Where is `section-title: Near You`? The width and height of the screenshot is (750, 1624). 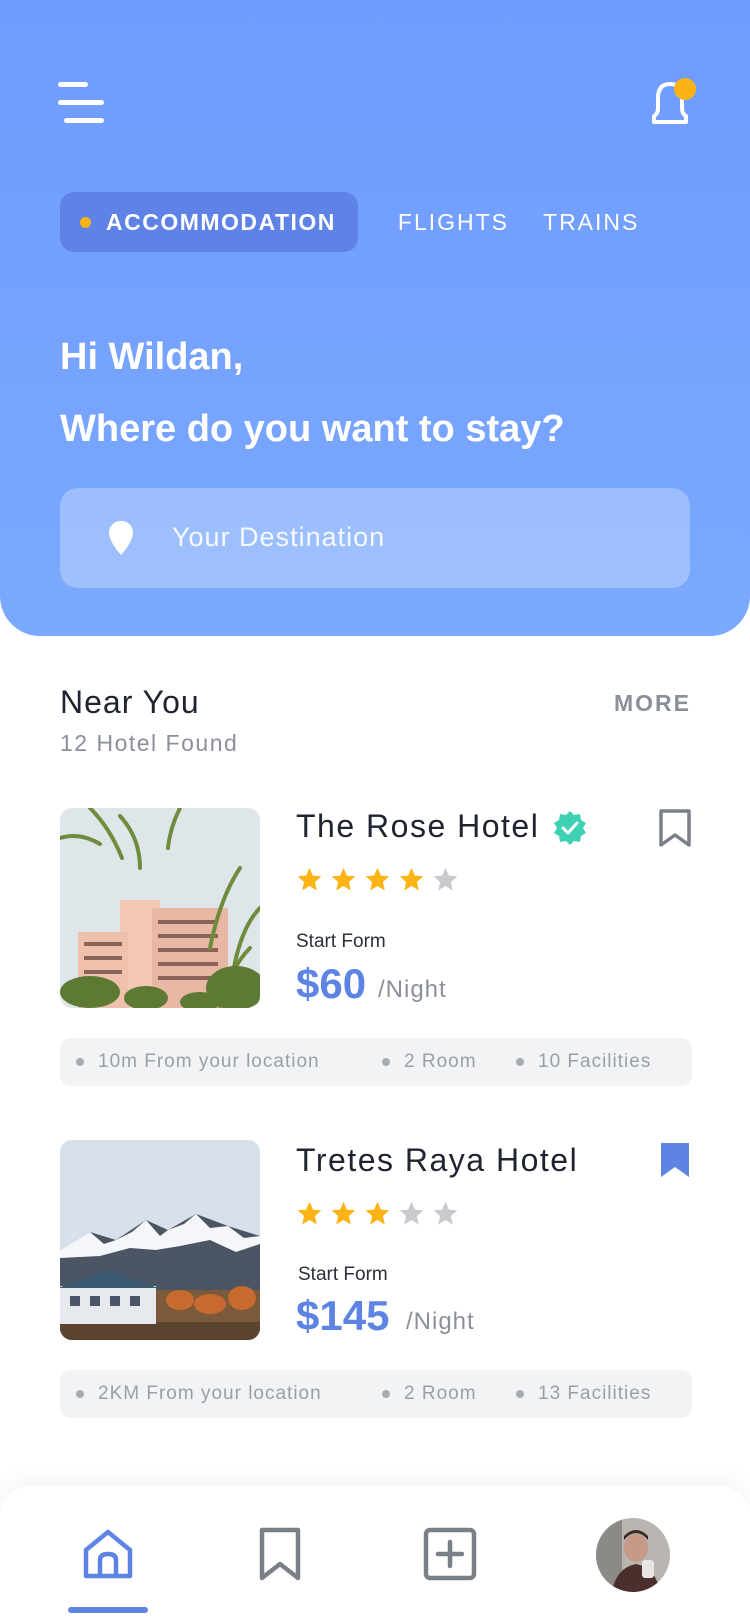
section-title: Near You is located at coordinates (130, 702).